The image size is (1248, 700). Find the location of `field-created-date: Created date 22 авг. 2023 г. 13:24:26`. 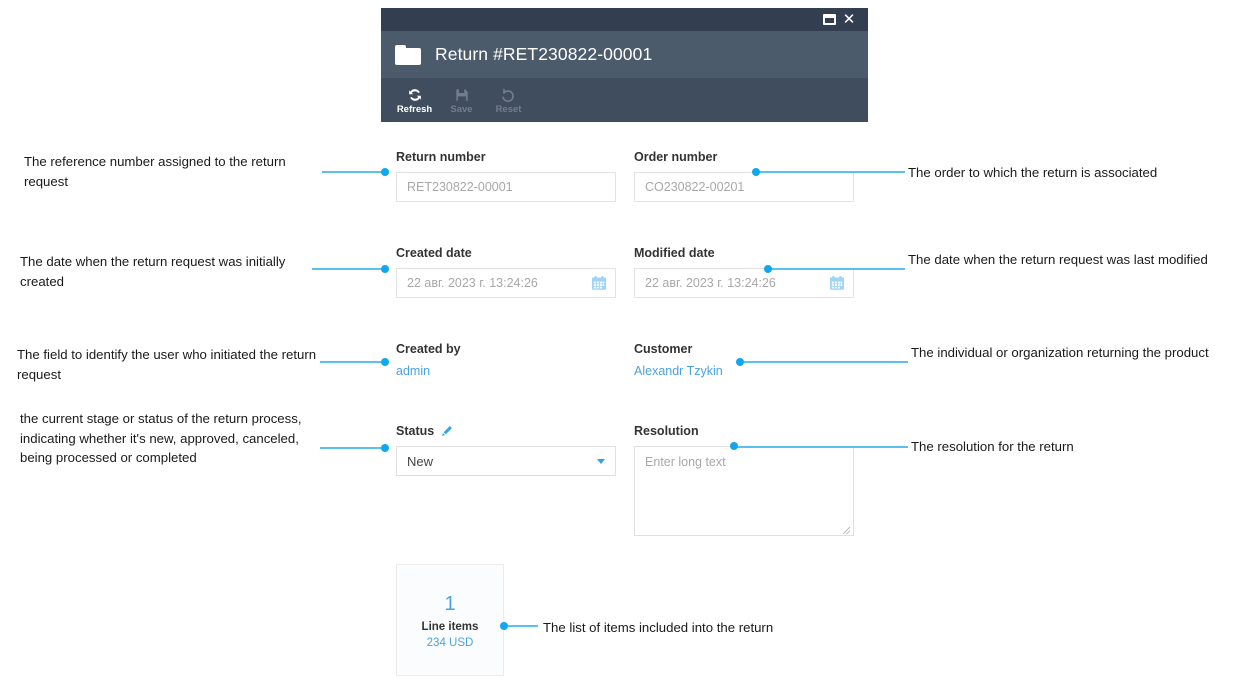

field-created-date: Created date 22 авг. 2023 г. 13:24:26 is located at coordinates (506, 272).